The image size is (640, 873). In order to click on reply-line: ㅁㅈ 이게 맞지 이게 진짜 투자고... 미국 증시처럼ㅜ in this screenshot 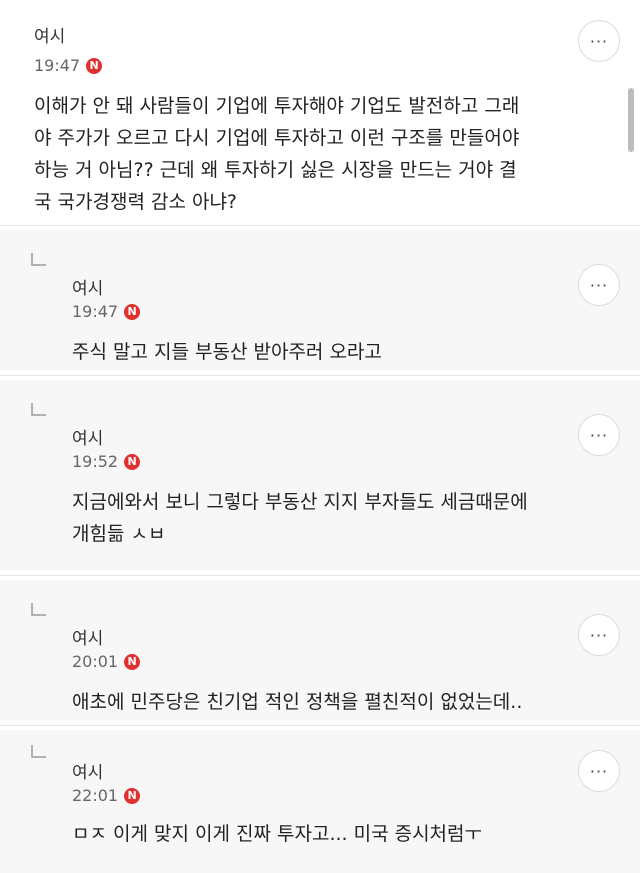, I will do `click(277, 834)`.